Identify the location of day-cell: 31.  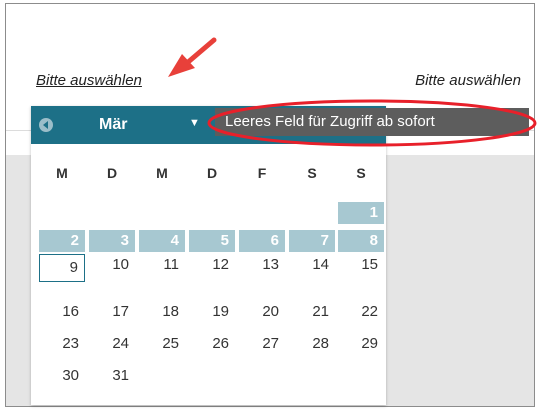
(112, 376).